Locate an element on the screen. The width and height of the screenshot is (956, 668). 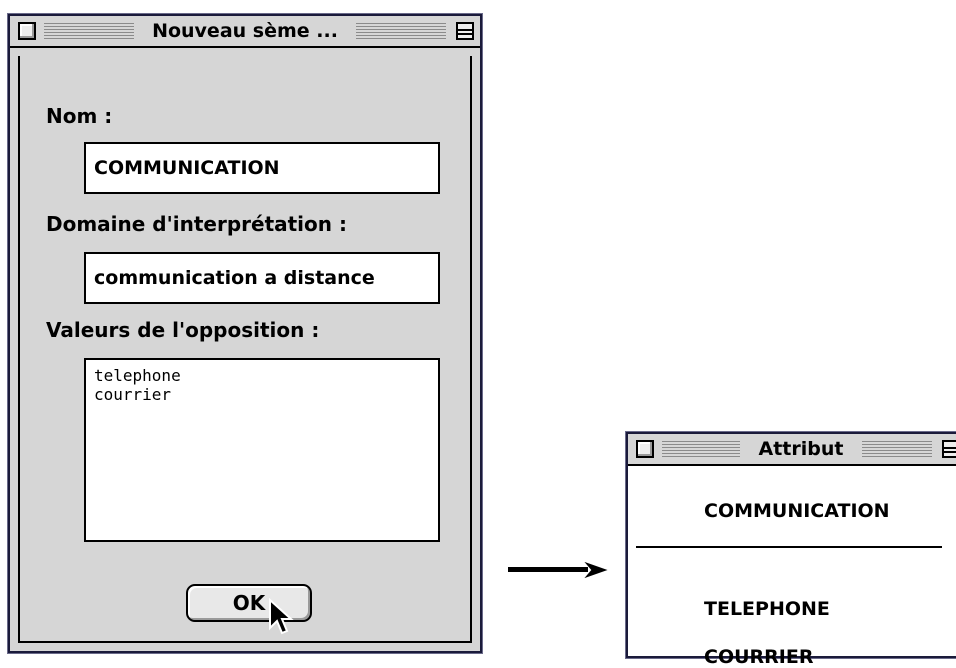
window-title: Attribut is located at coordinates (801, 449).